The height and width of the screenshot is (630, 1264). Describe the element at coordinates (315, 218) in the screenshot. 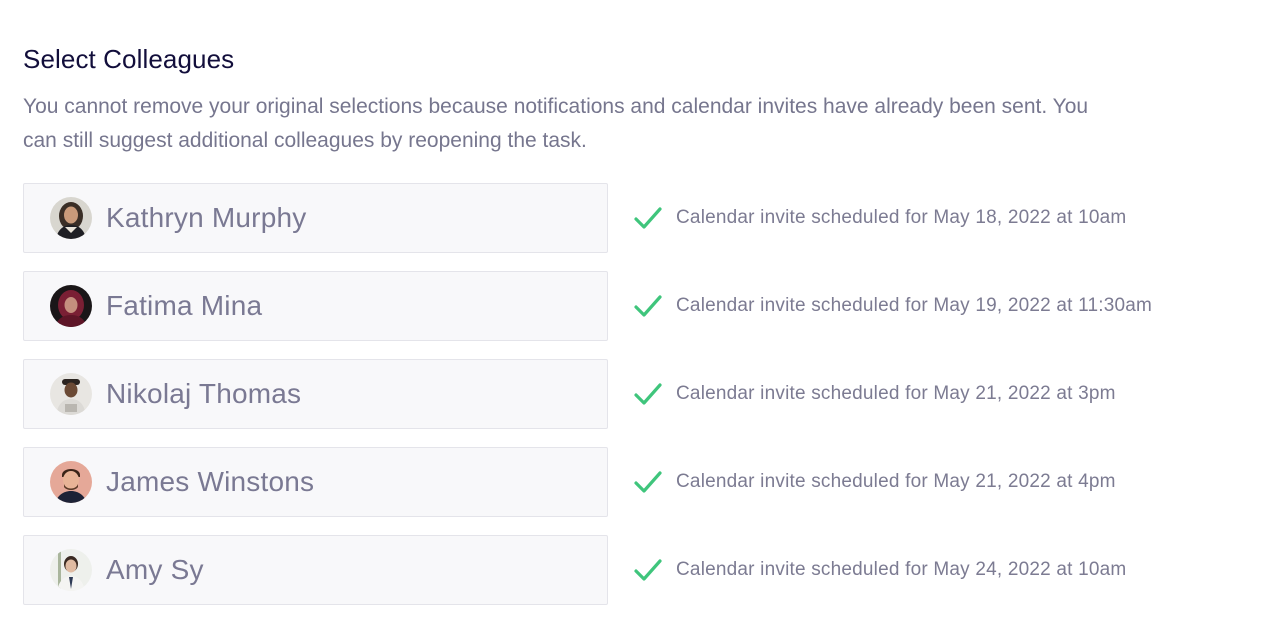

I see `colleague-card-kathryn-murphy: Kathryn Murphy` at that location.